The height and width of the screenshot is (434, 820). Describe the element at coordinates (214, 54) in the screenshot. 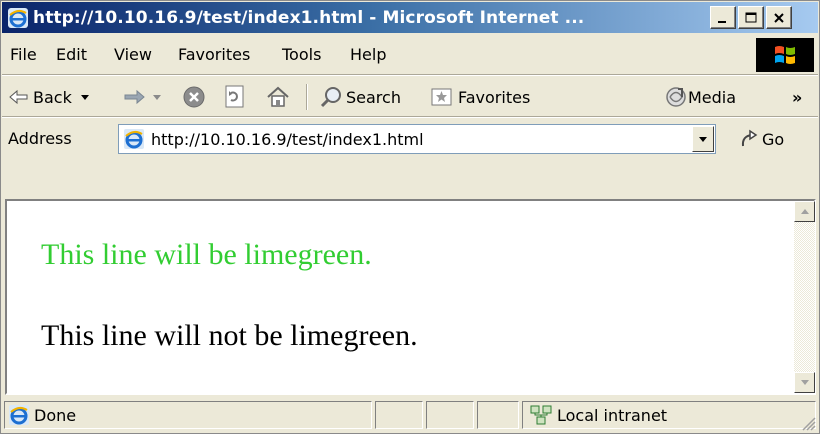

I see `menu-favorites: Favorites` at that location.